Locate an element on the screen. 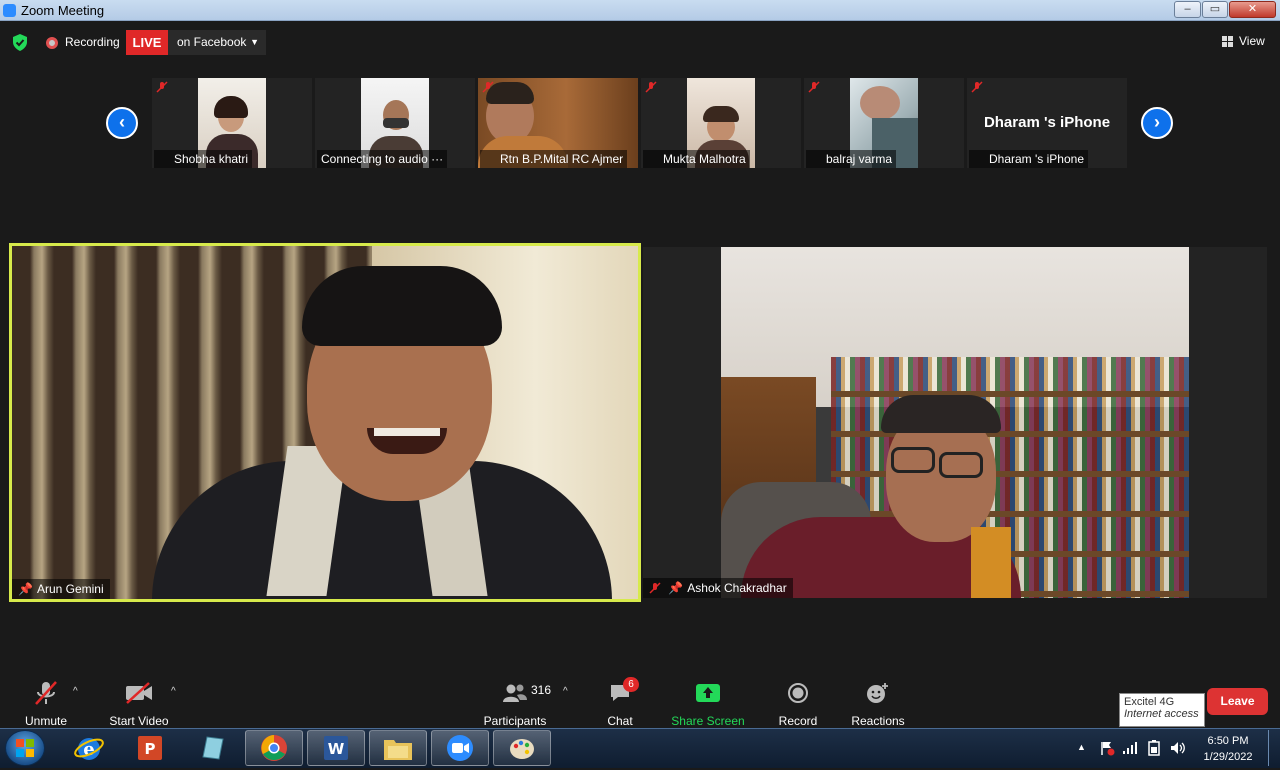 The image size is (1280, 770). windows-logo-icon is located at coordinates (25, 748).